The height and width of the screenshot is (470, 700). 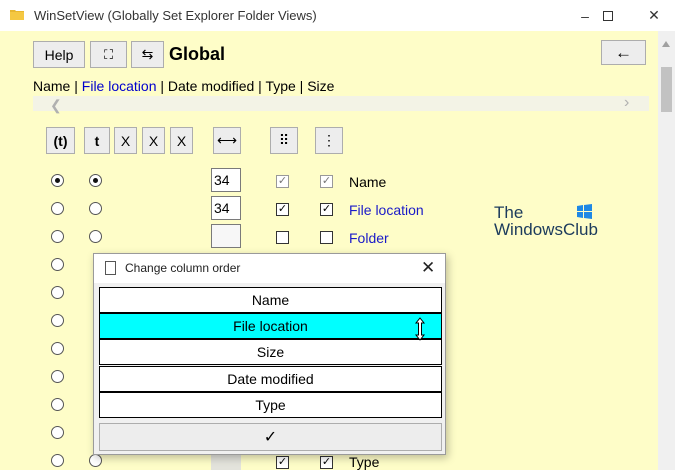 I want to click on radio-col1-row11, so click(x=57, y=460).